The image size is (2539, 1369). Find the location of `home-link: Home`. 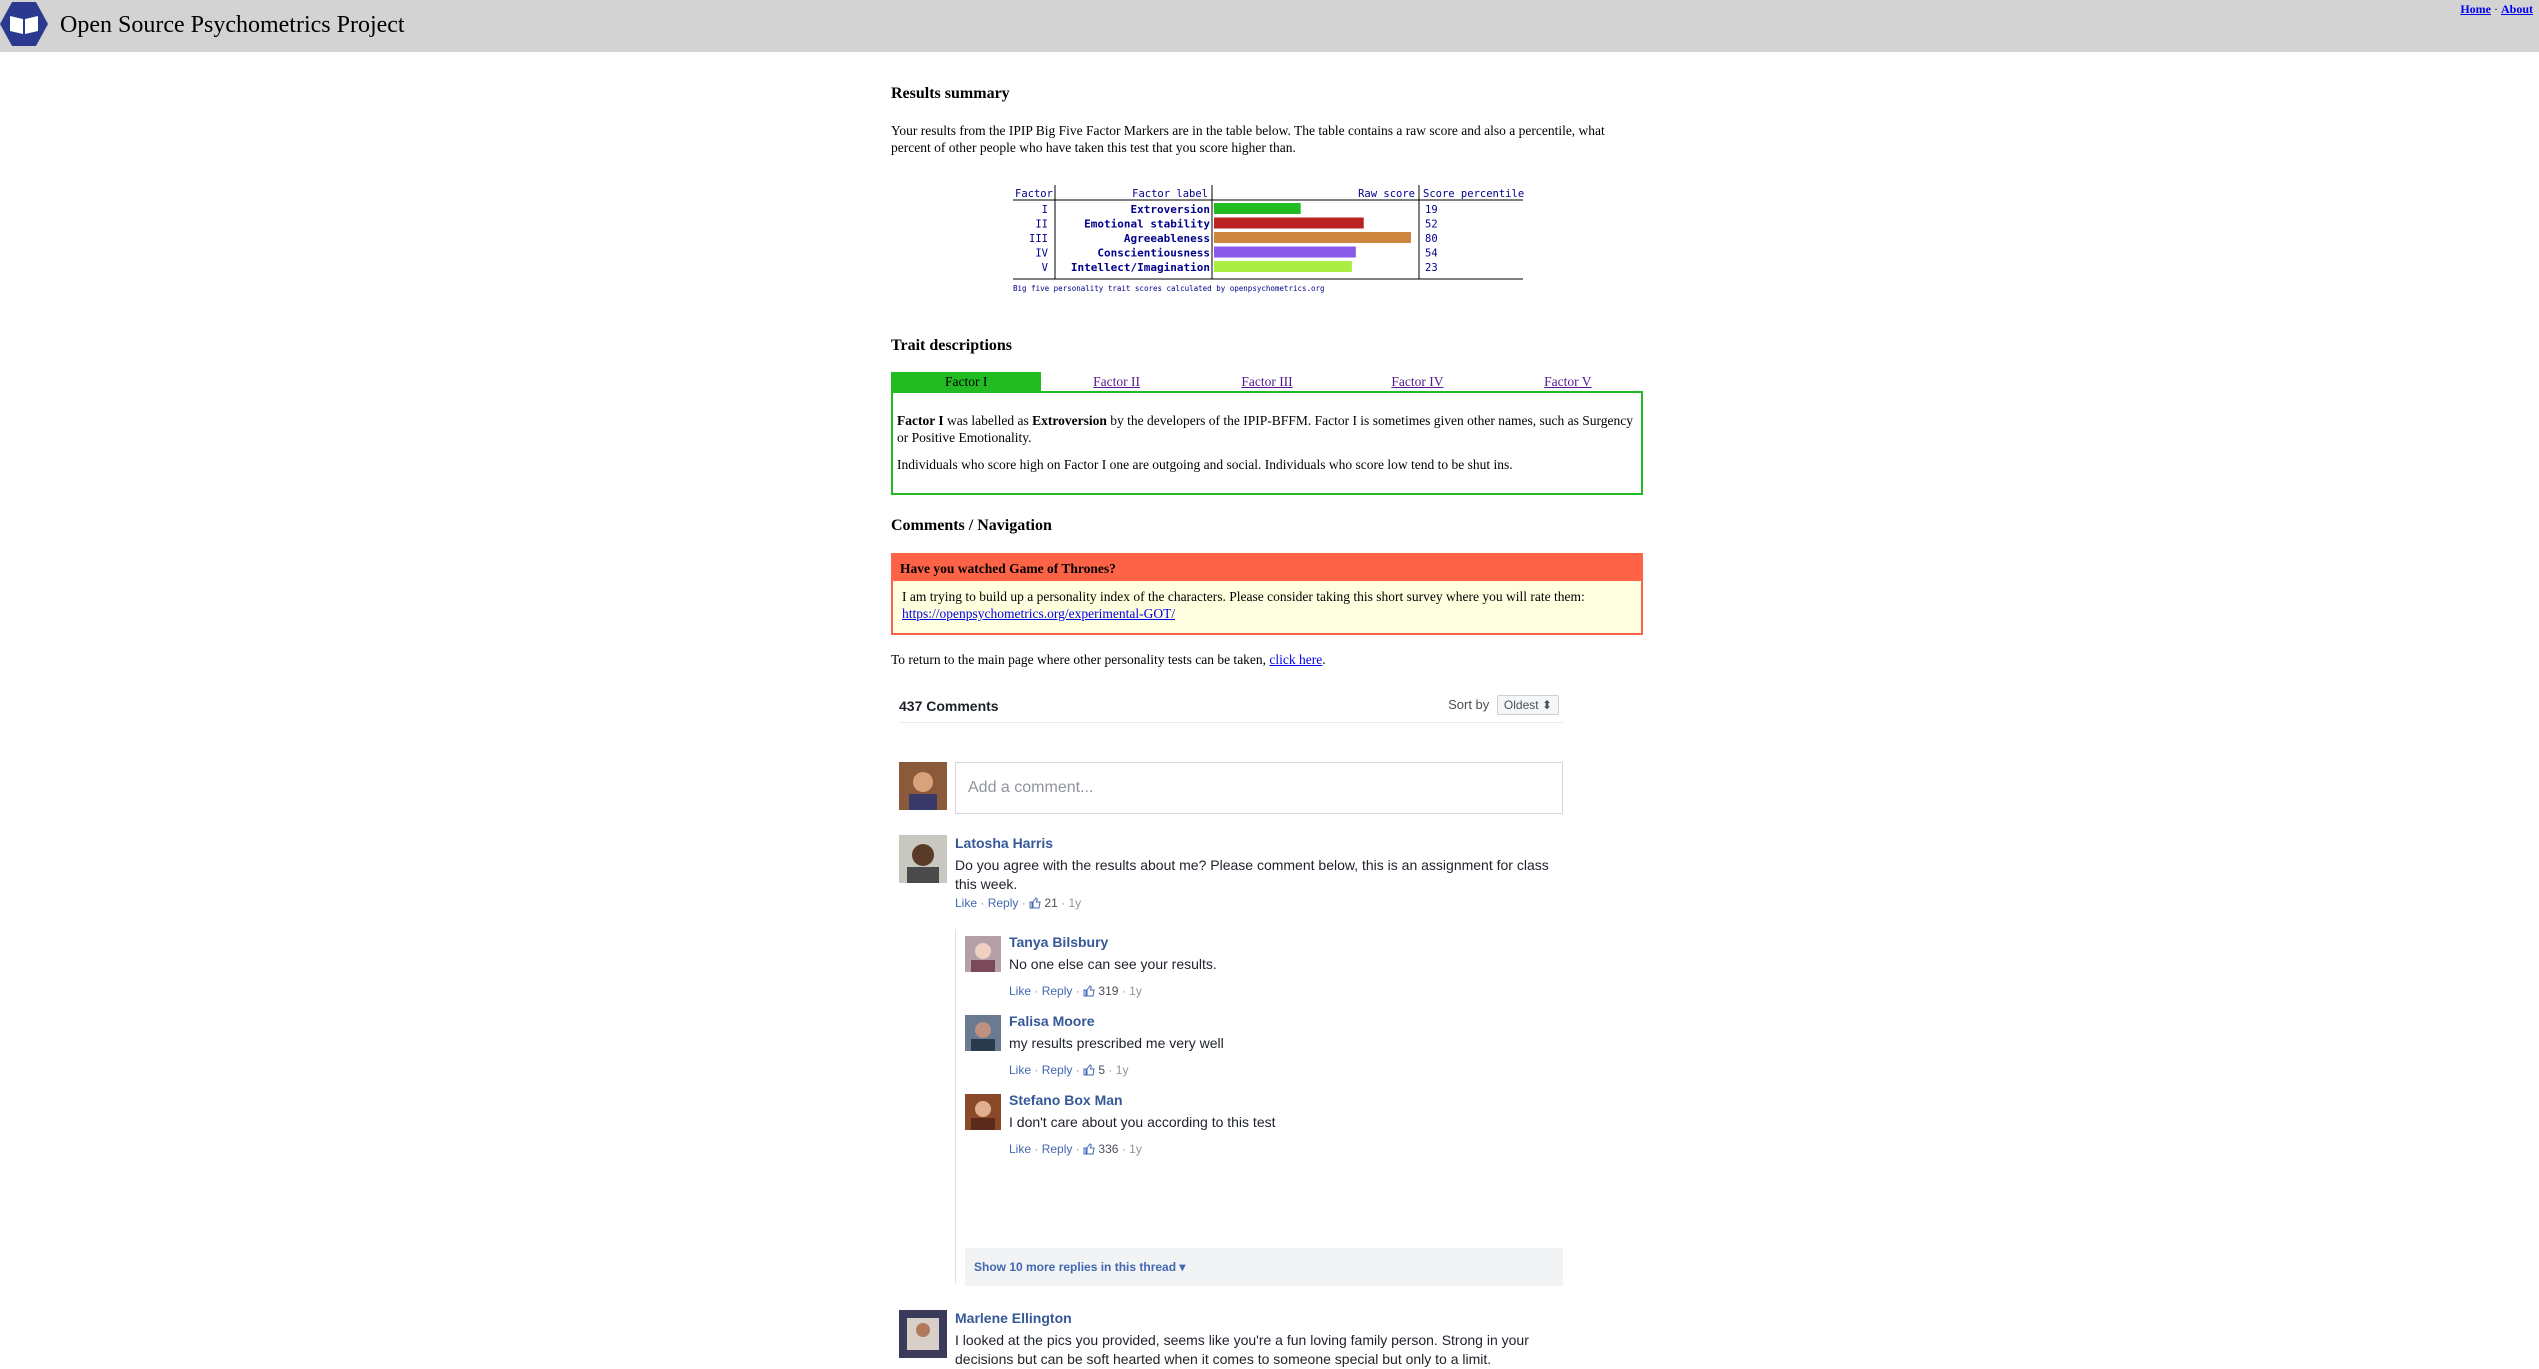

home-link: Home is located at coordinates (2475, 9).